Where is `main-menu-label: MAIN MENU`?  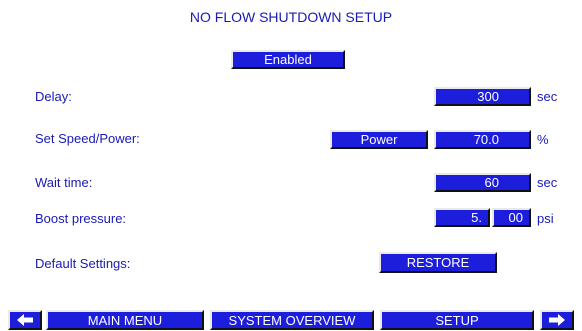
main-menu-label: MAIN MENU is located at coordinates (125, 320).